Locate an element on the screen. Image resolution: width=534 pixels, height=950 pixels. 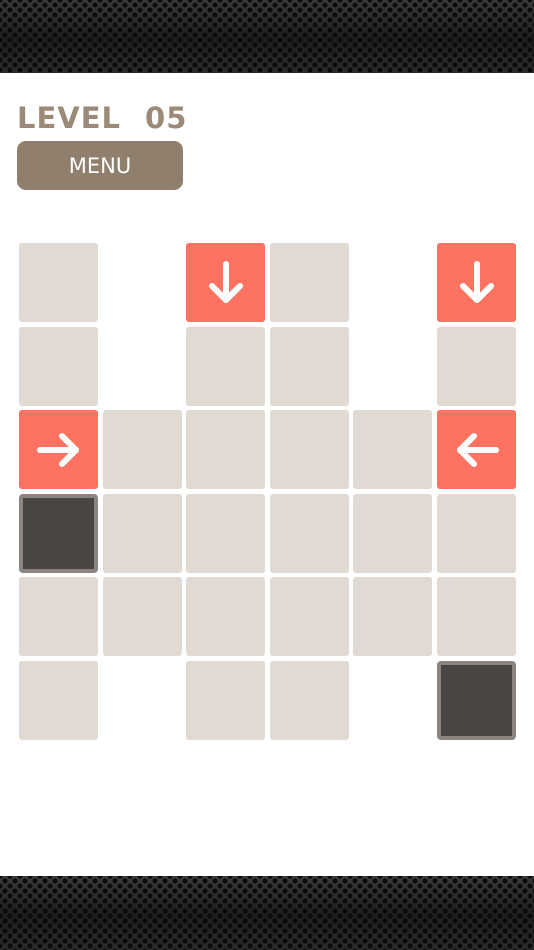
arrow-left-icon is located at coordinates (477, 449).